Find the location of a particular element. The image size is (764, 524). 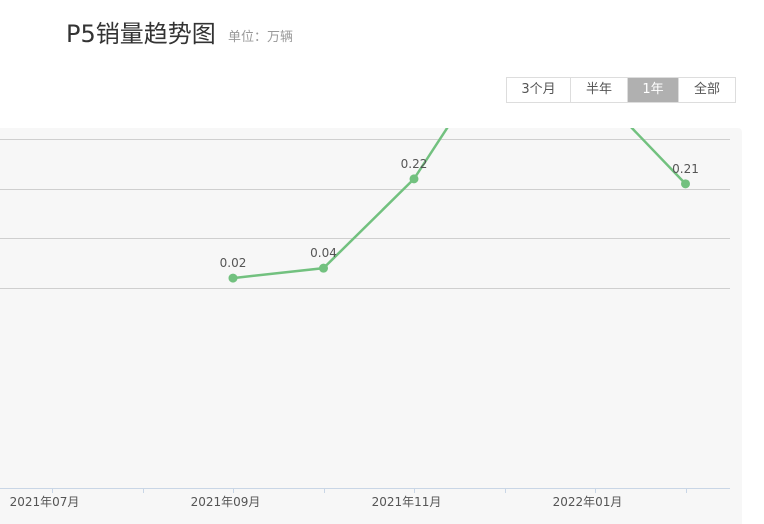

range-tabs: 3个月 半年 1年 全部 is located at coordinates (621, 90).